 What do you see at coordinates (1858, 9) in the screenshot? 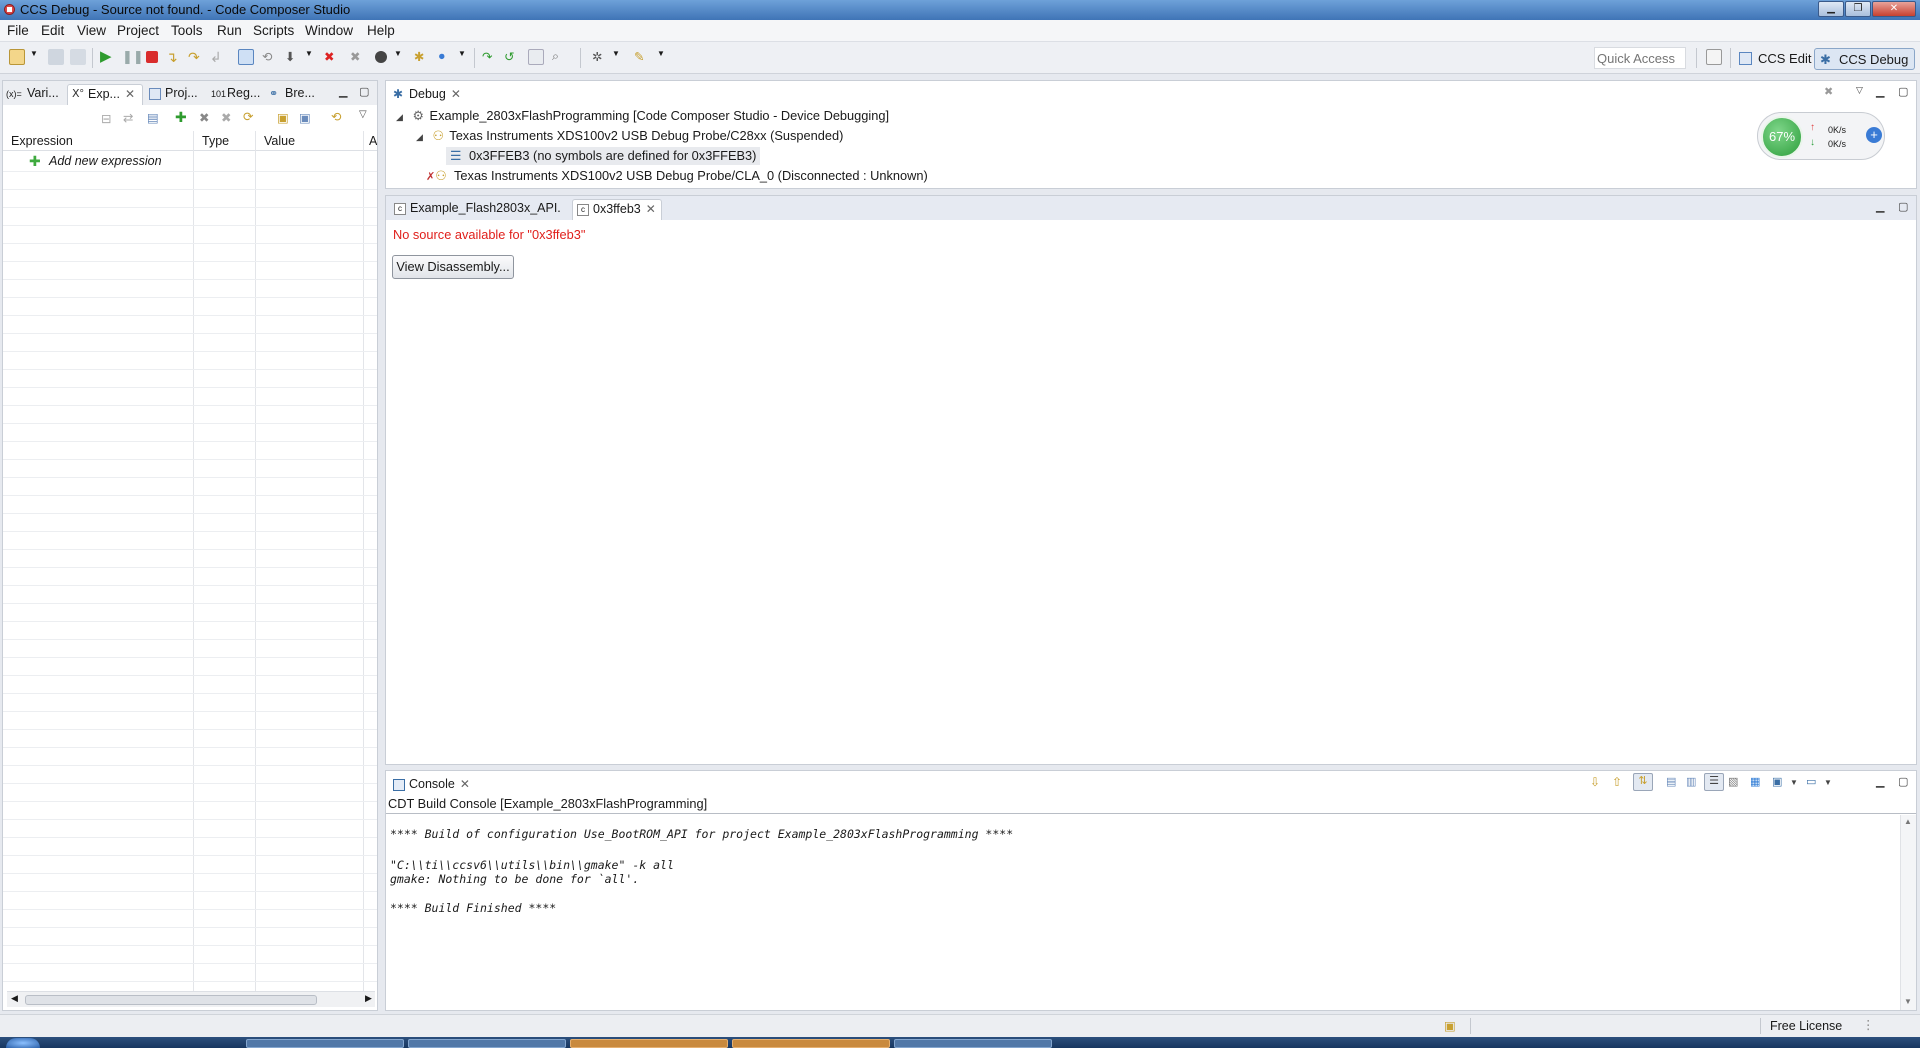
I see `restore-window-button: ❐` at bounding box center [1858, 9].